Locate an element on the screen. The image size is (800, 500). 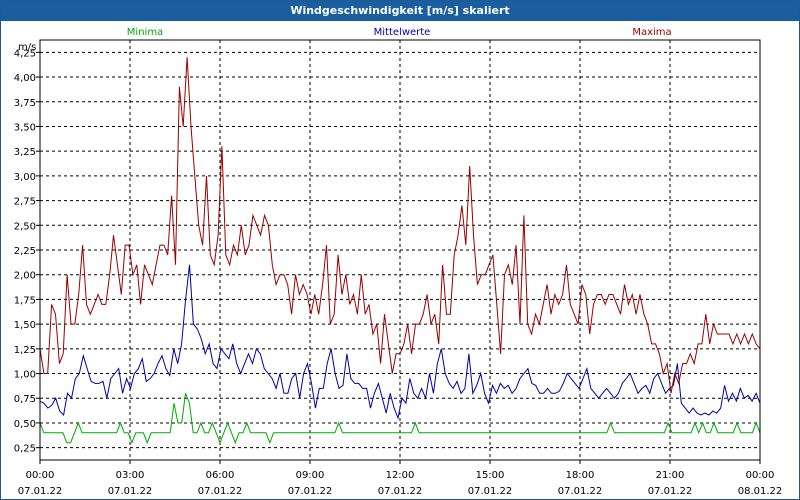
x-tick-date: 08.01.22 is located at coordinates (760, 491).